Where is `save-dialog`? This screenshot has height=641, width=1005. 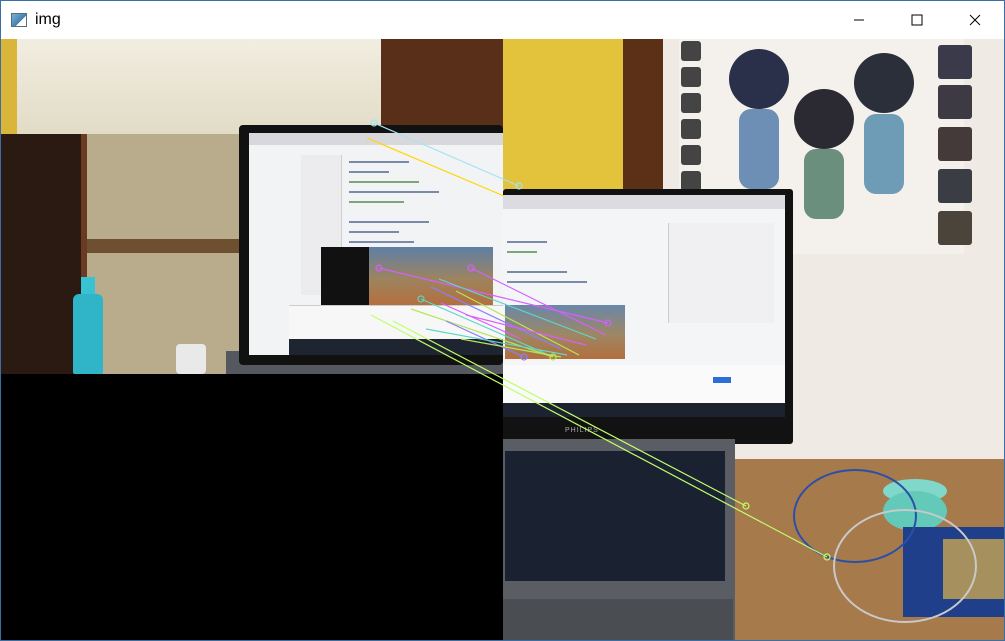
save-dialog is located at coordinates (644, 385).